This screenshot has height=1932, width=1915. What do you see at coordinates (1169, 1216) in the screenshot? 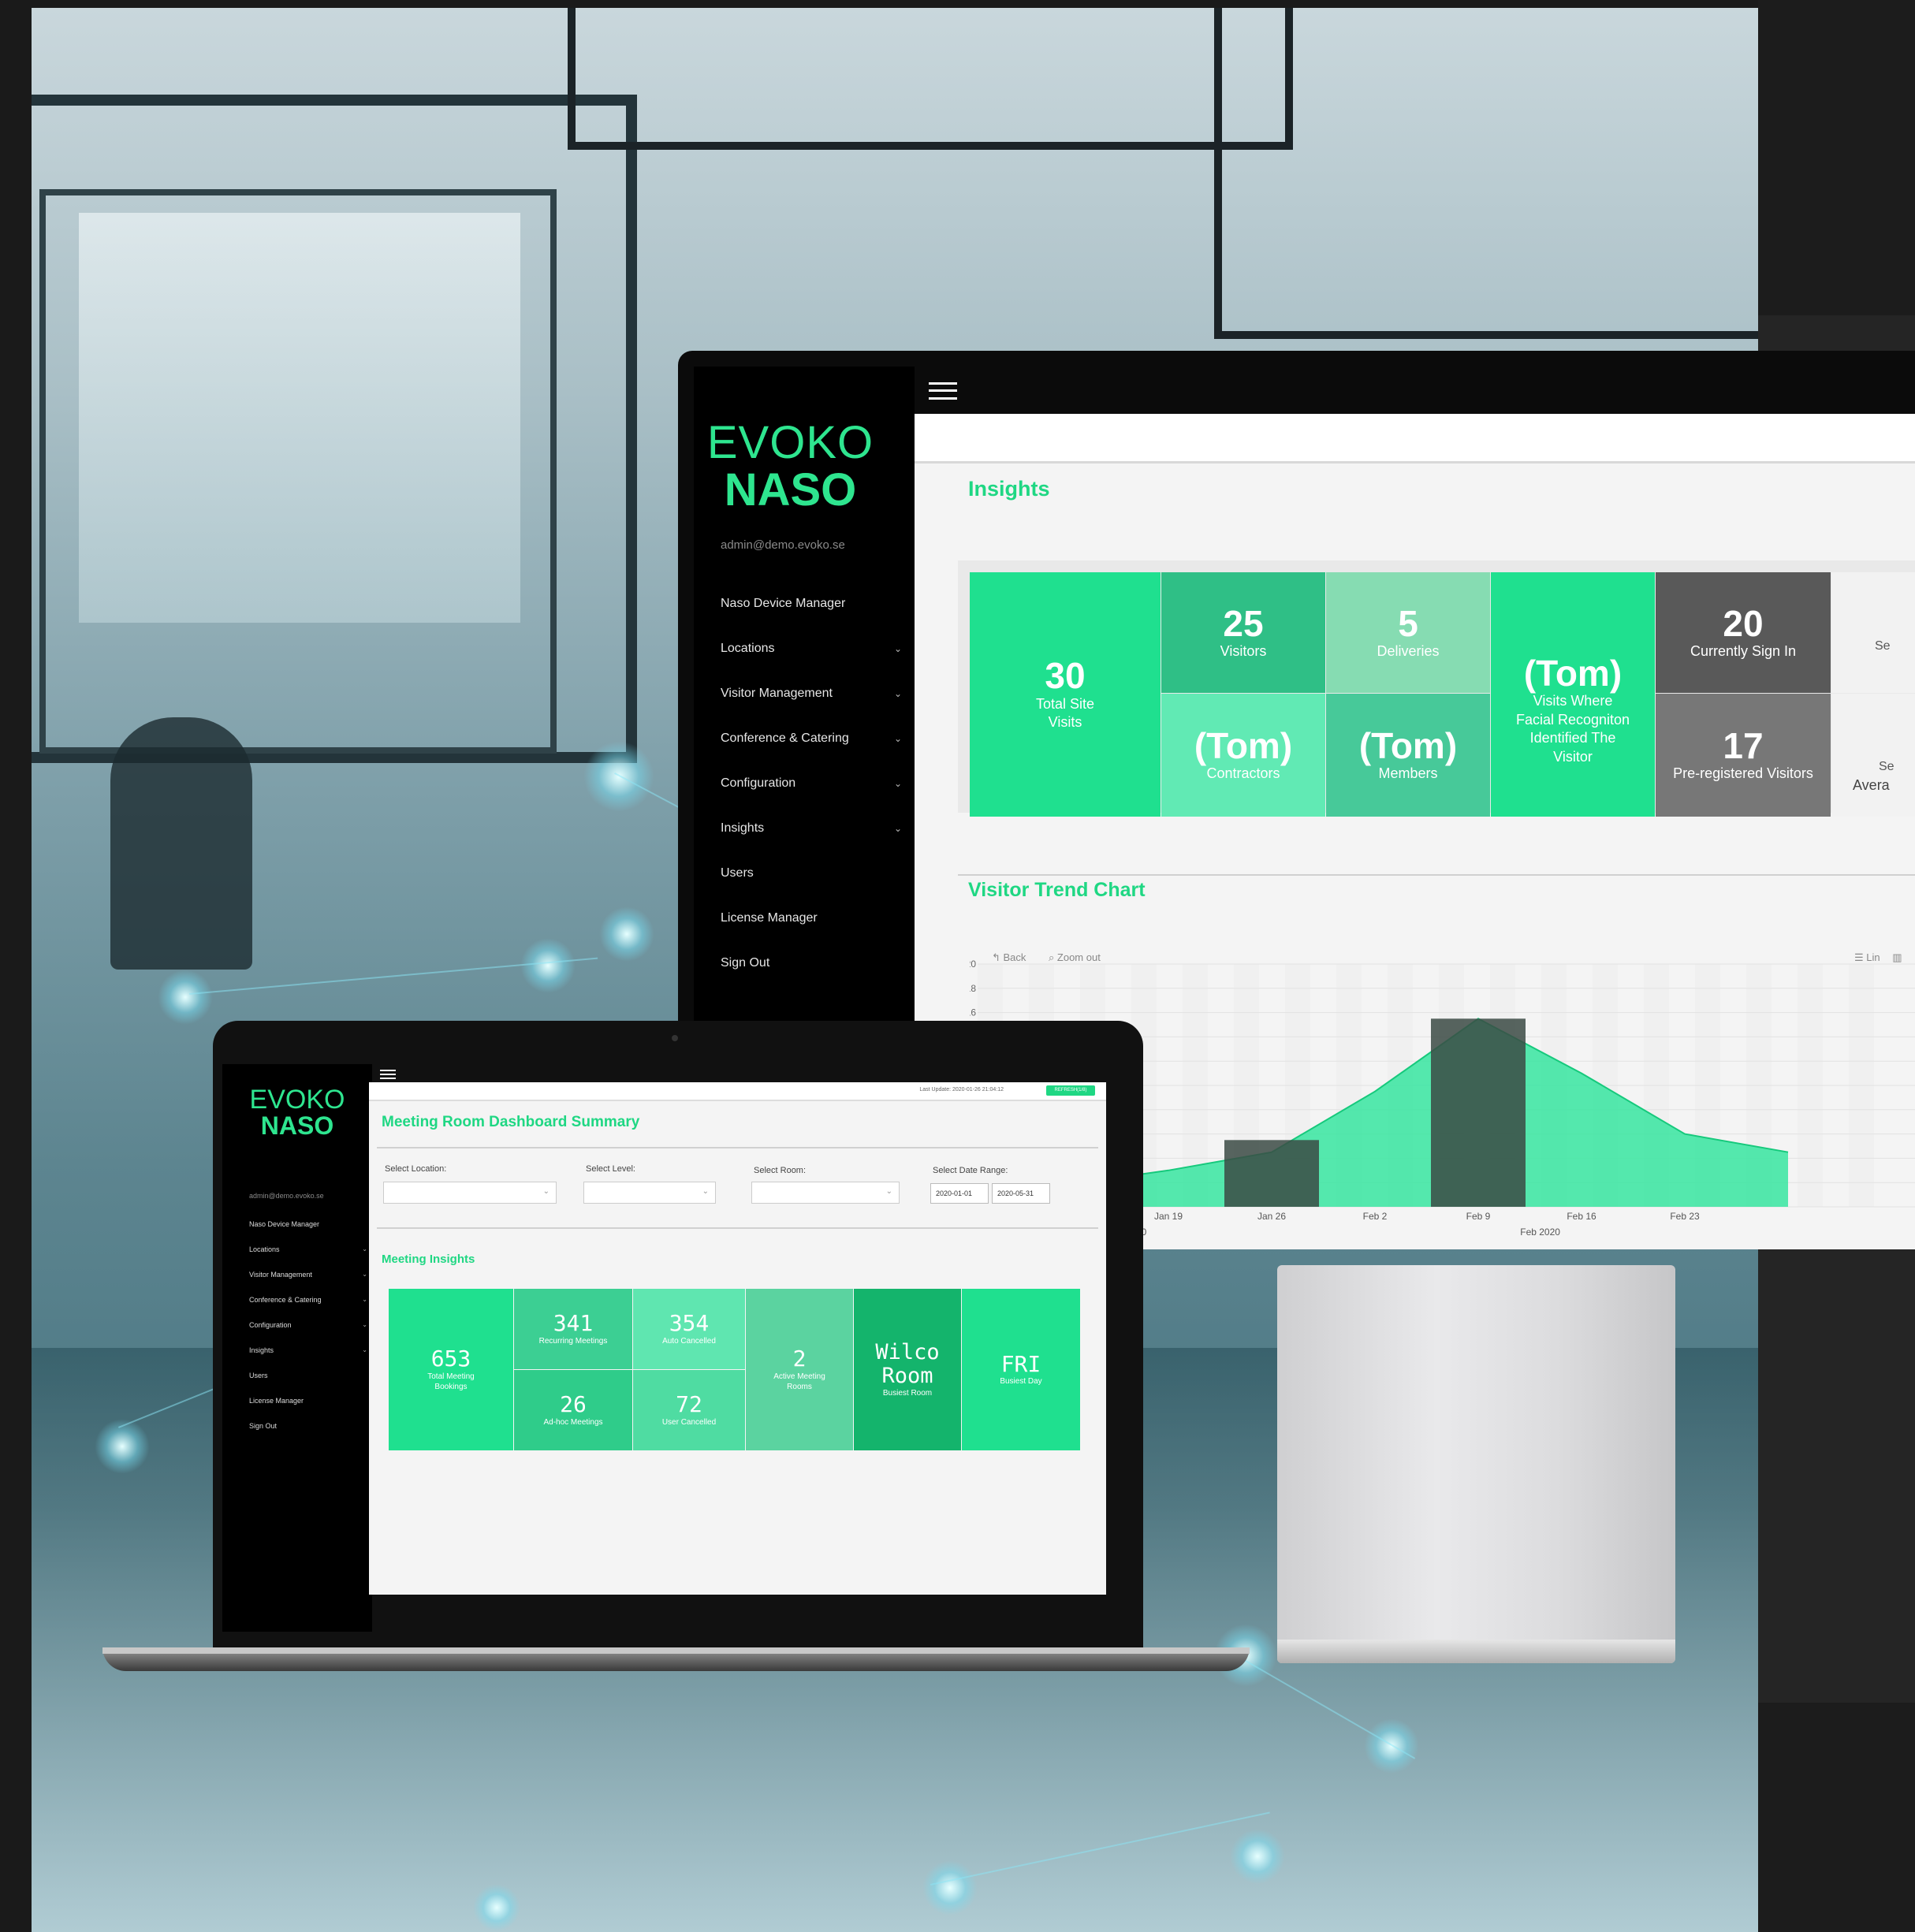
I see `x-tick-label: Jan 19` at bounding box center [1169, 1216].